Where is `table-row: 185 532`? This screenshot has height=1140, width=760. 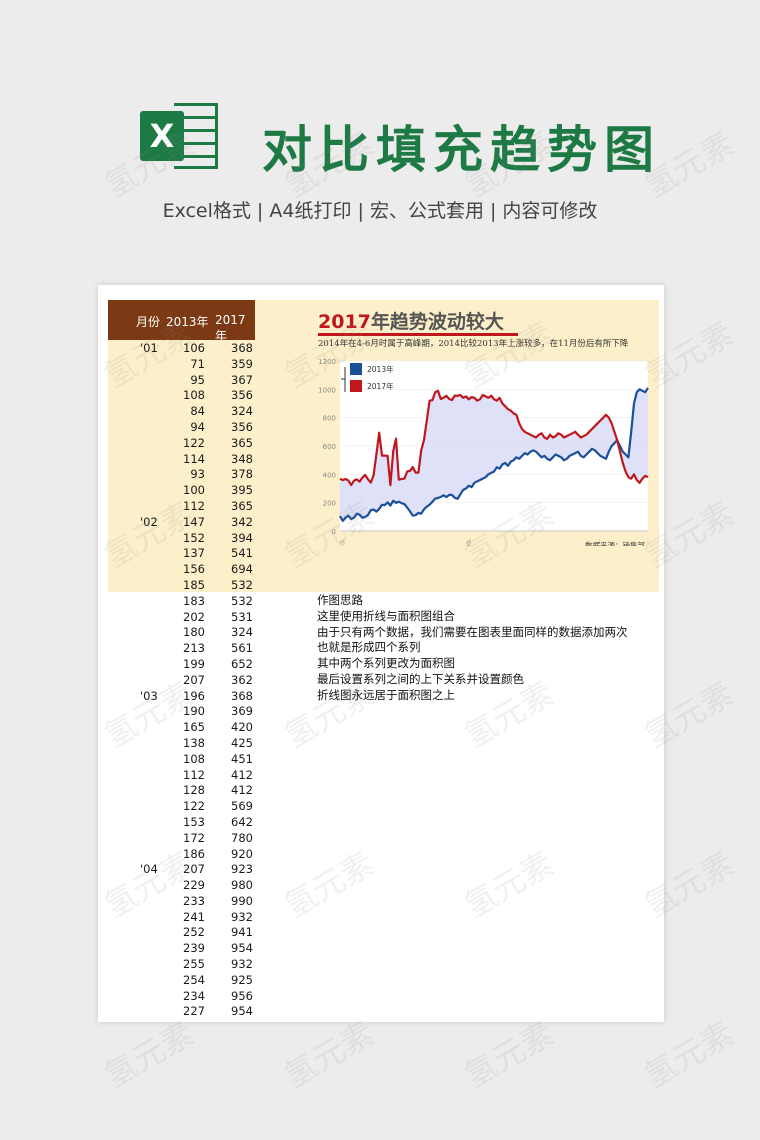 table-row: 185 532 is located at coordinates (181, 585).